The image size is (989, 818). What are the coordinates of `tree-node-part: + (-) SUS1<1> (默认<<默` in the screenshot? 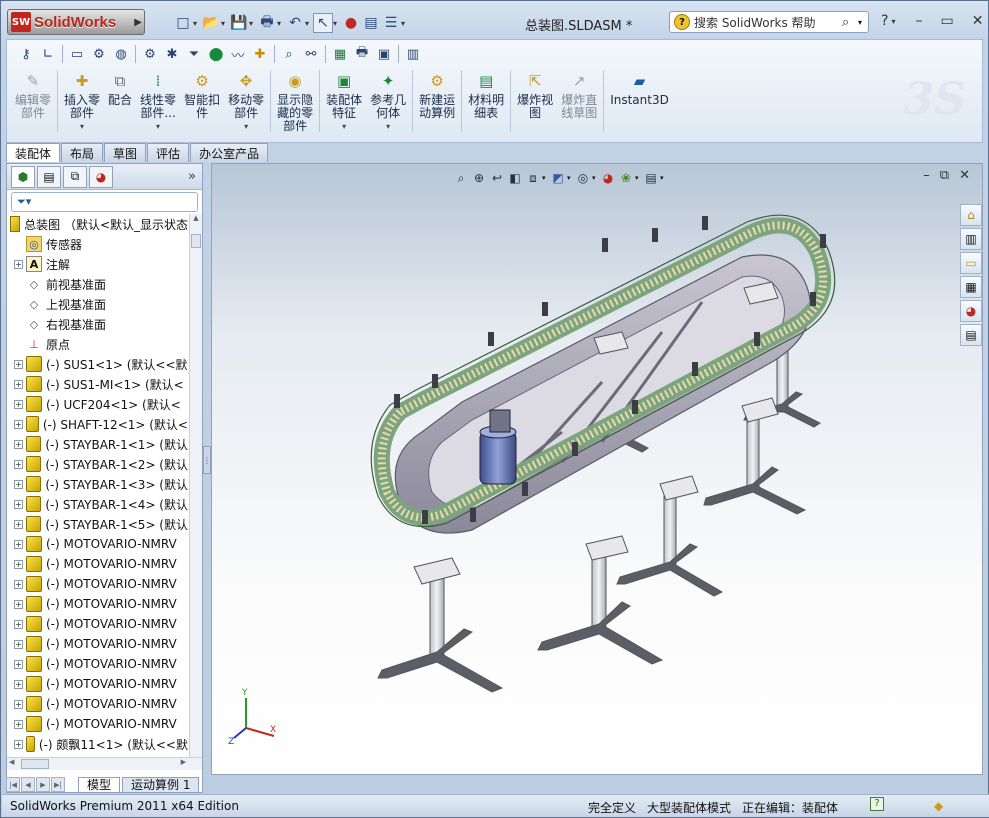 It's located at (97, 364).